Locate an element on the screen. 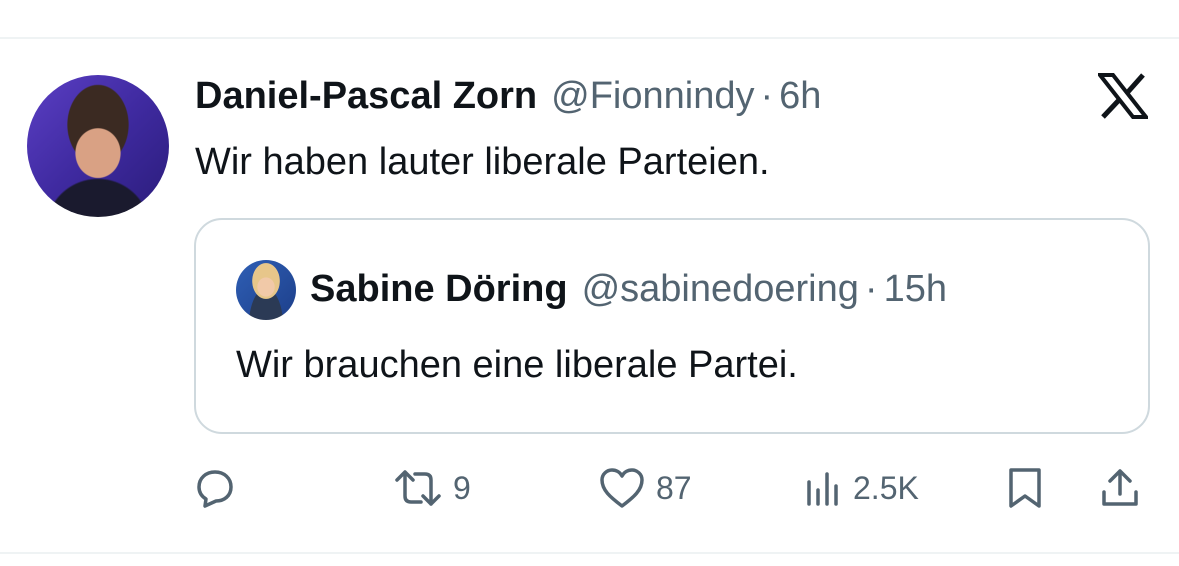 The width and height of the screenshot is (1179, 566). bookmark-icon is located at coordinates (1025, 488).